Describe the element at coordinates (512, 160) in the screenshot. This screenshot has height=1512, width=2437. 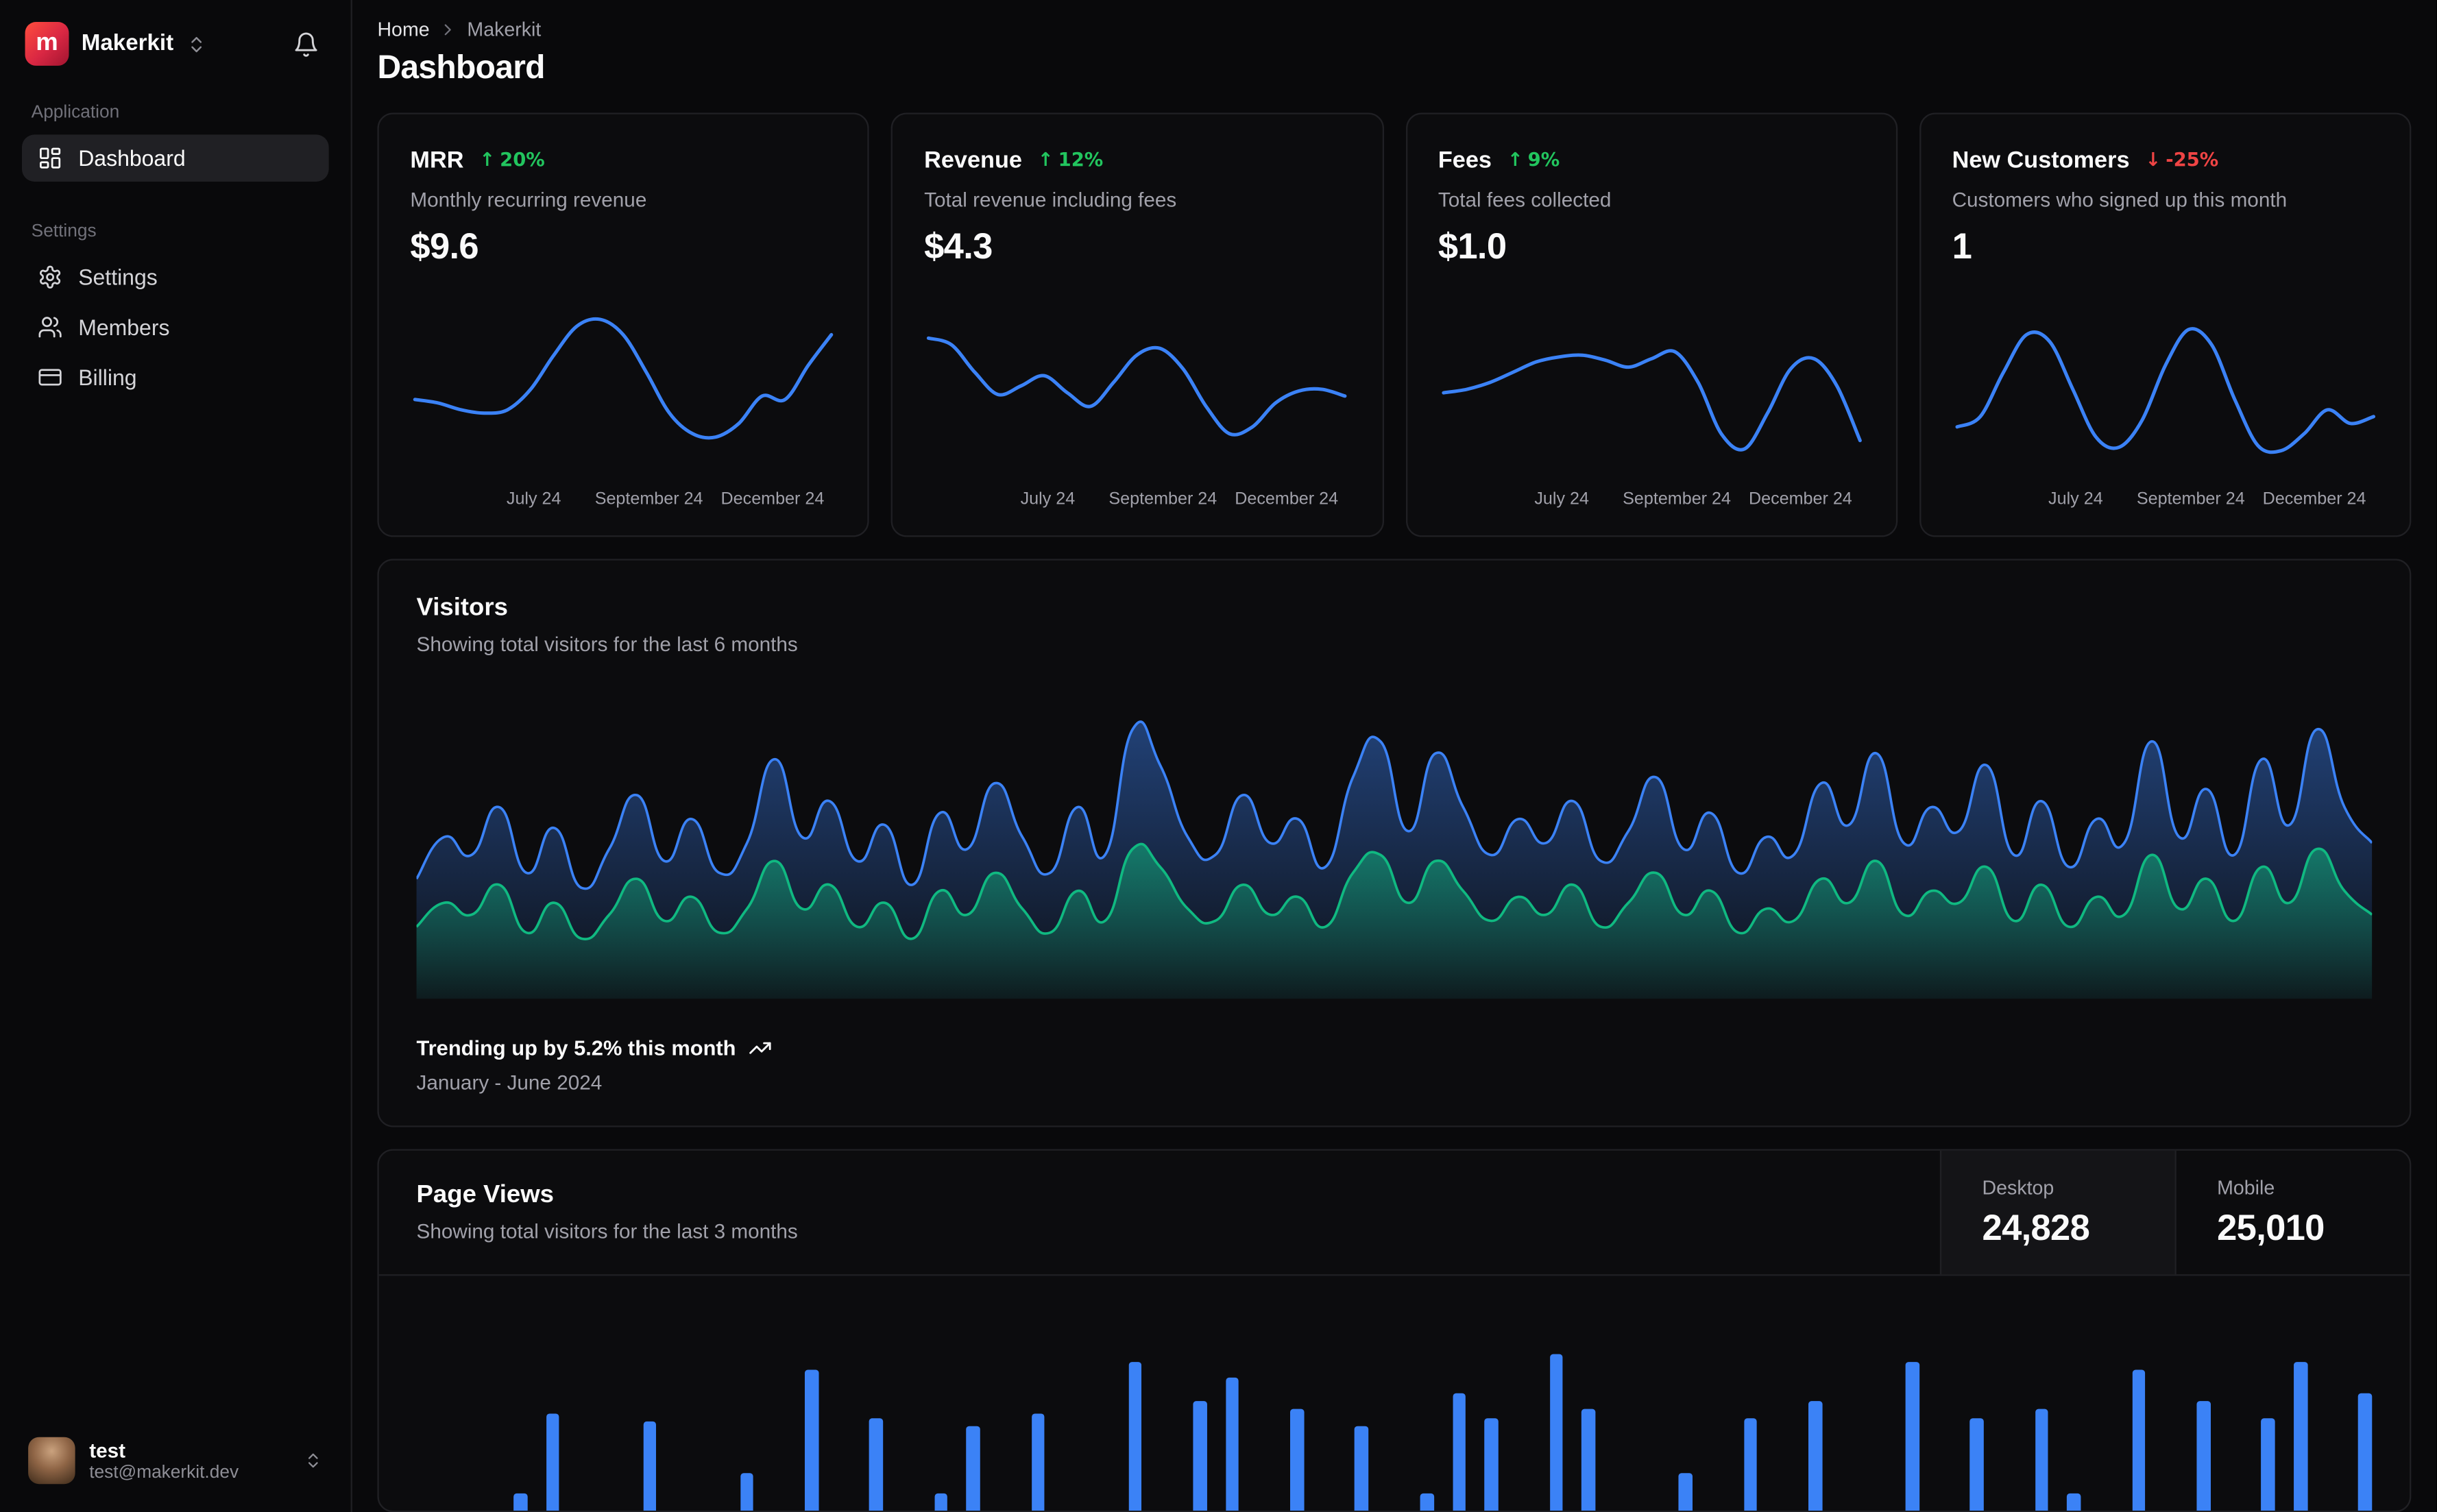
I see `trend-badge: ↑ 20%` at that location.